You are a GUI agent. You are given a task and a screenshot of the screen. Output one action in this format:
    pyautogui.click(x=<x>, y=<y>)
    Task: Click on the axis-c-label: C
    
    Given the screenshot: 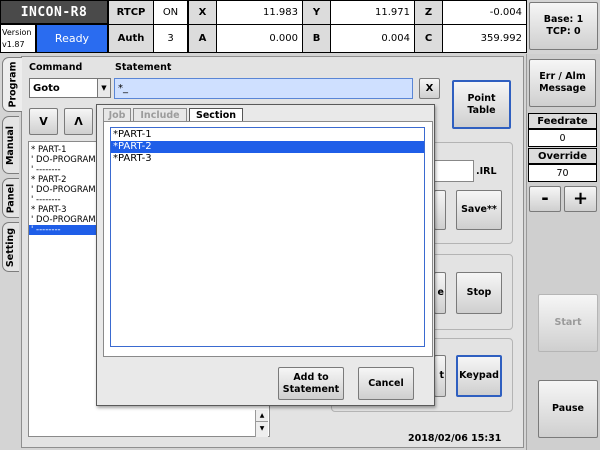 What is the action you would take?
    pyautogui.click(x=428, y=38)
    